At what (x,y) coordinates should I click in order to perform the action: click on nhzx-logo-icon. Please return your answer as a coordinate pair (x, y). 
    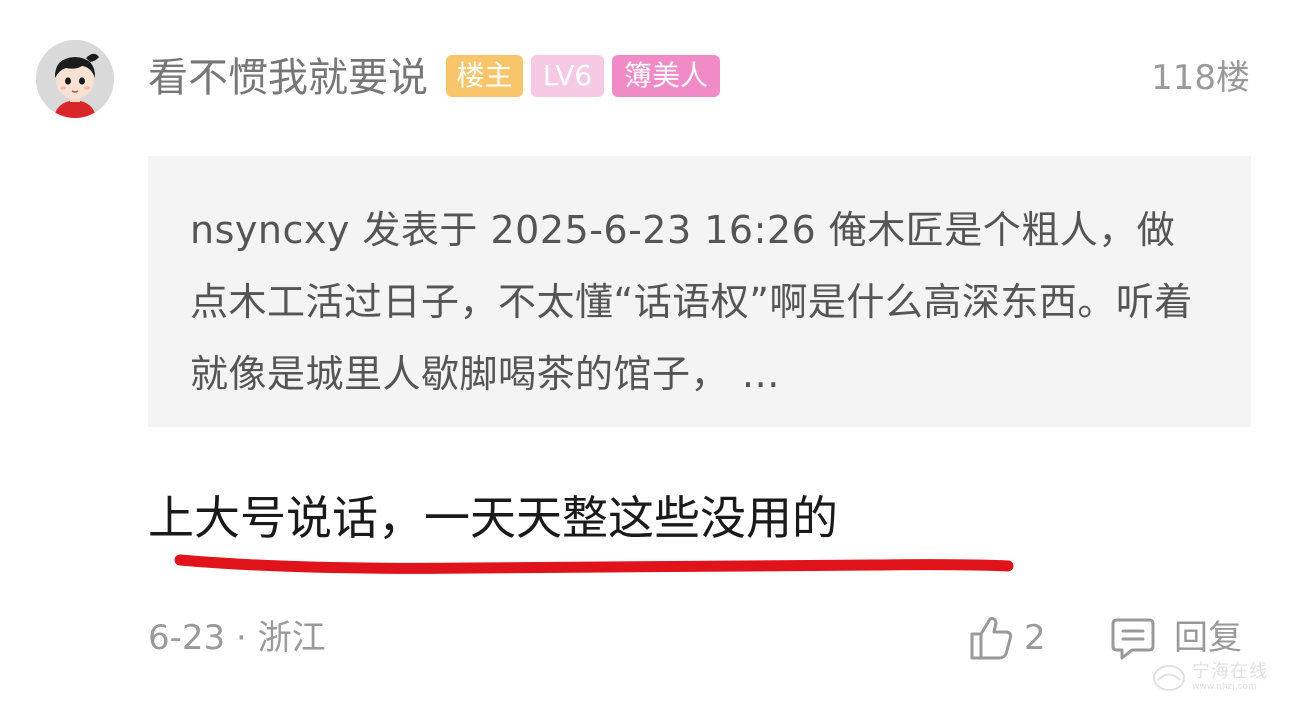
    Looking at the image, I should click on (1169, 677).